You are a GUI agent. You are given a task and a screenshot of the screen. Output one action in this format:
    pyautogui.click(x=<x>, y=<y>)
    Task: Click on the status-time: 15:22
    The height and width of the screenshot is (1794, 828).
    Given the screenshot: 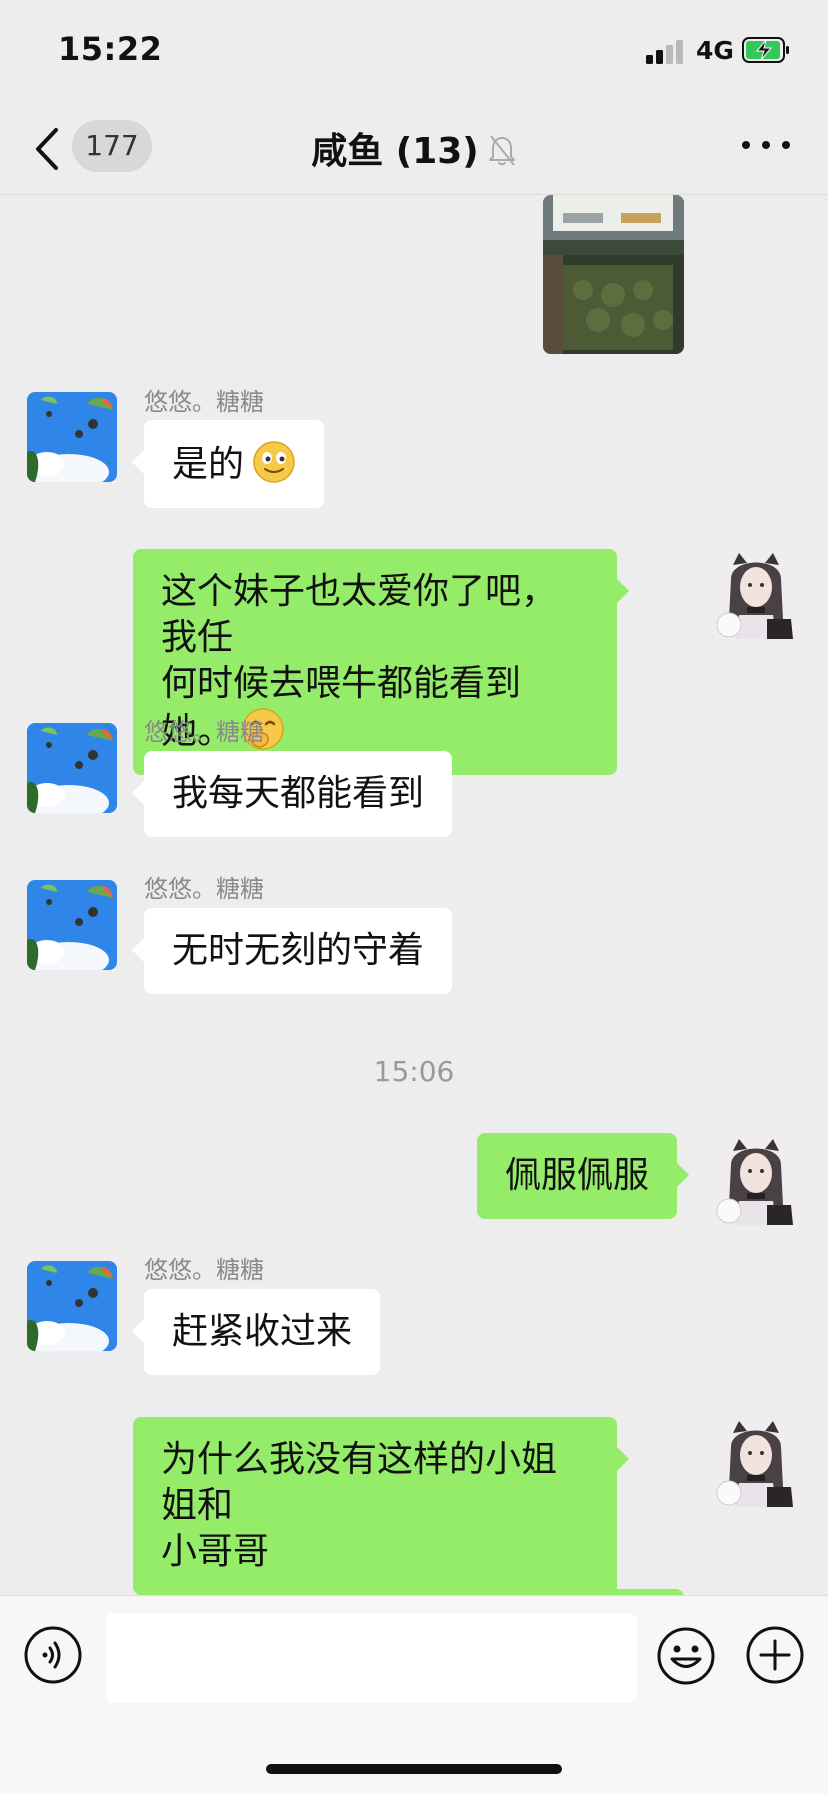 What is the action you would take?
    pyautogui.click(x=110, y=49)
    